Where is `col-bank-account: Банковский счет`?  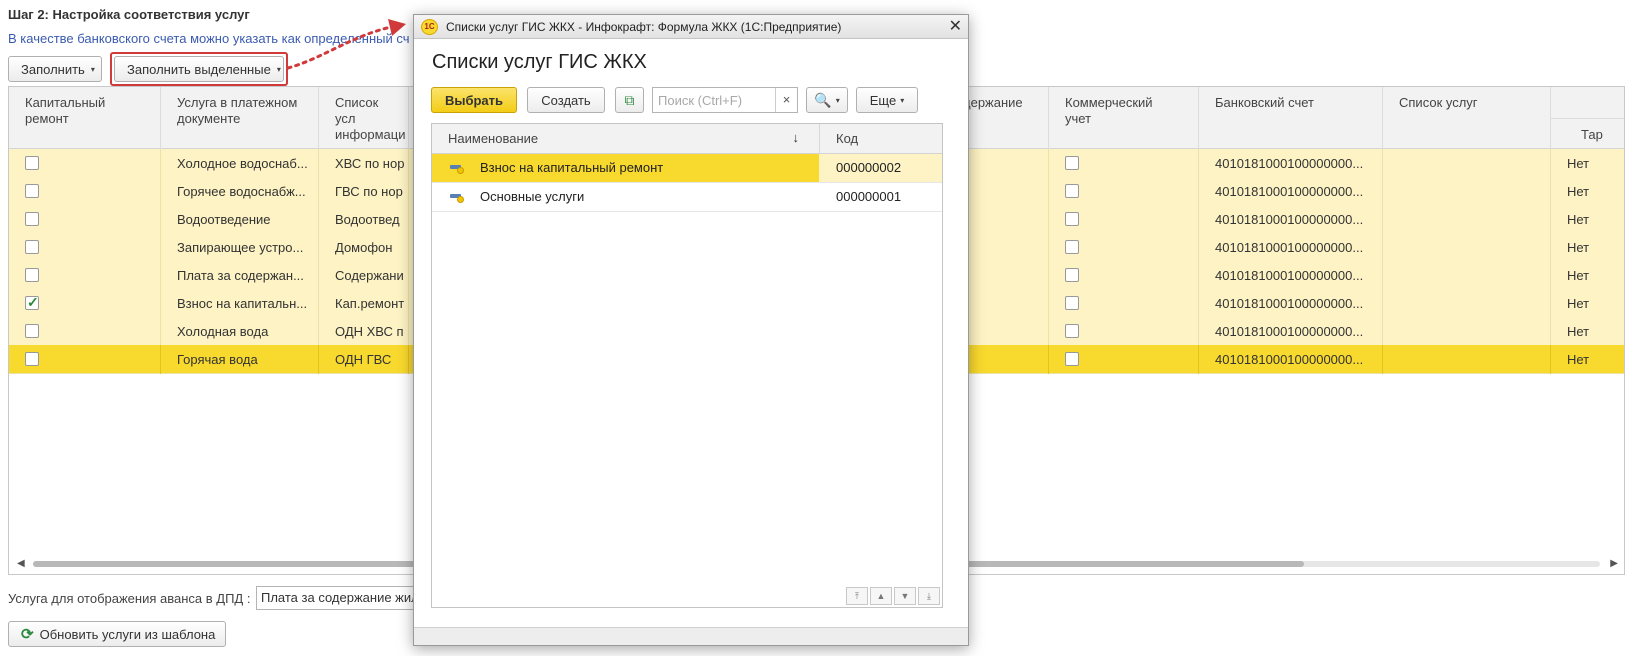
col-bank-account: Банковский счет is located at coordinates (1291, 118).